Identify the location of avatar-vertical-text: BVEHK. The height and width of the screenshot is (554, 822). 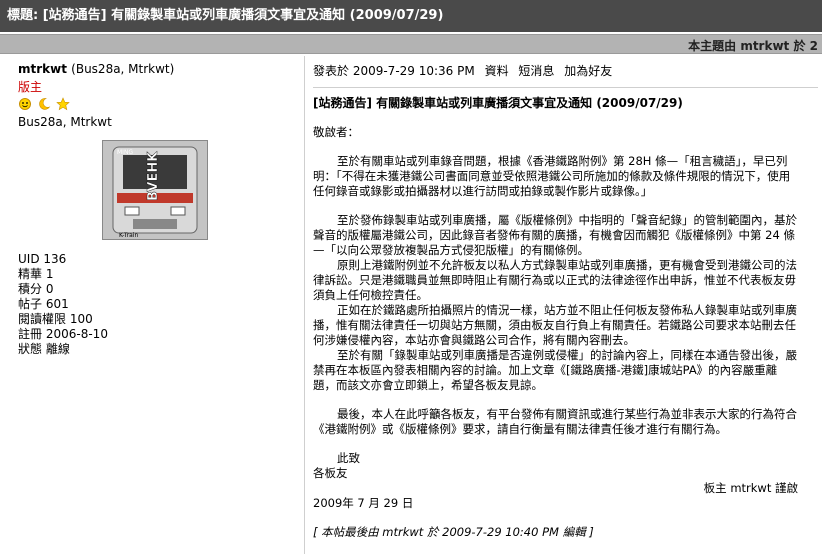
(153, 176).